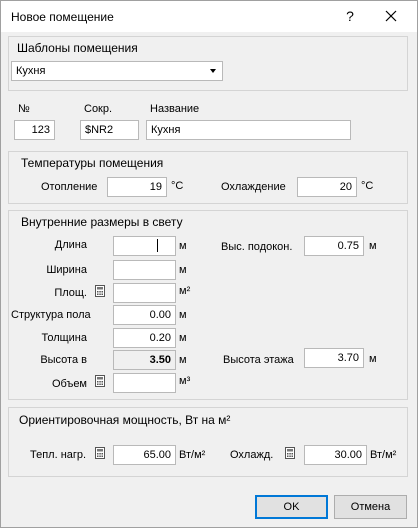 The width and height of the screenshot is (418, 528). I want to click on length-field, so click(144, 246).